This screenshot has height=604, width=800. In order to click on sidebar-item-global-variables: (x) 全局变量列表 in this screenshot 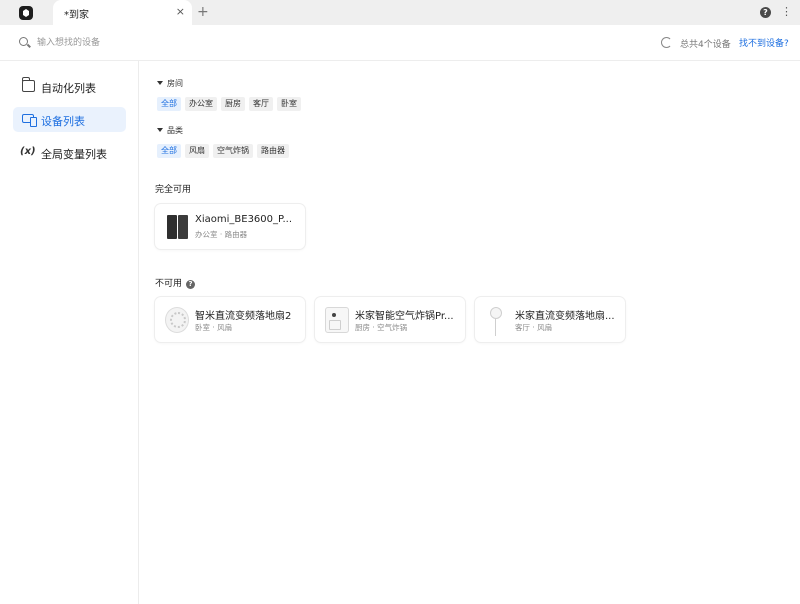, I will do `click(69, 152)`.